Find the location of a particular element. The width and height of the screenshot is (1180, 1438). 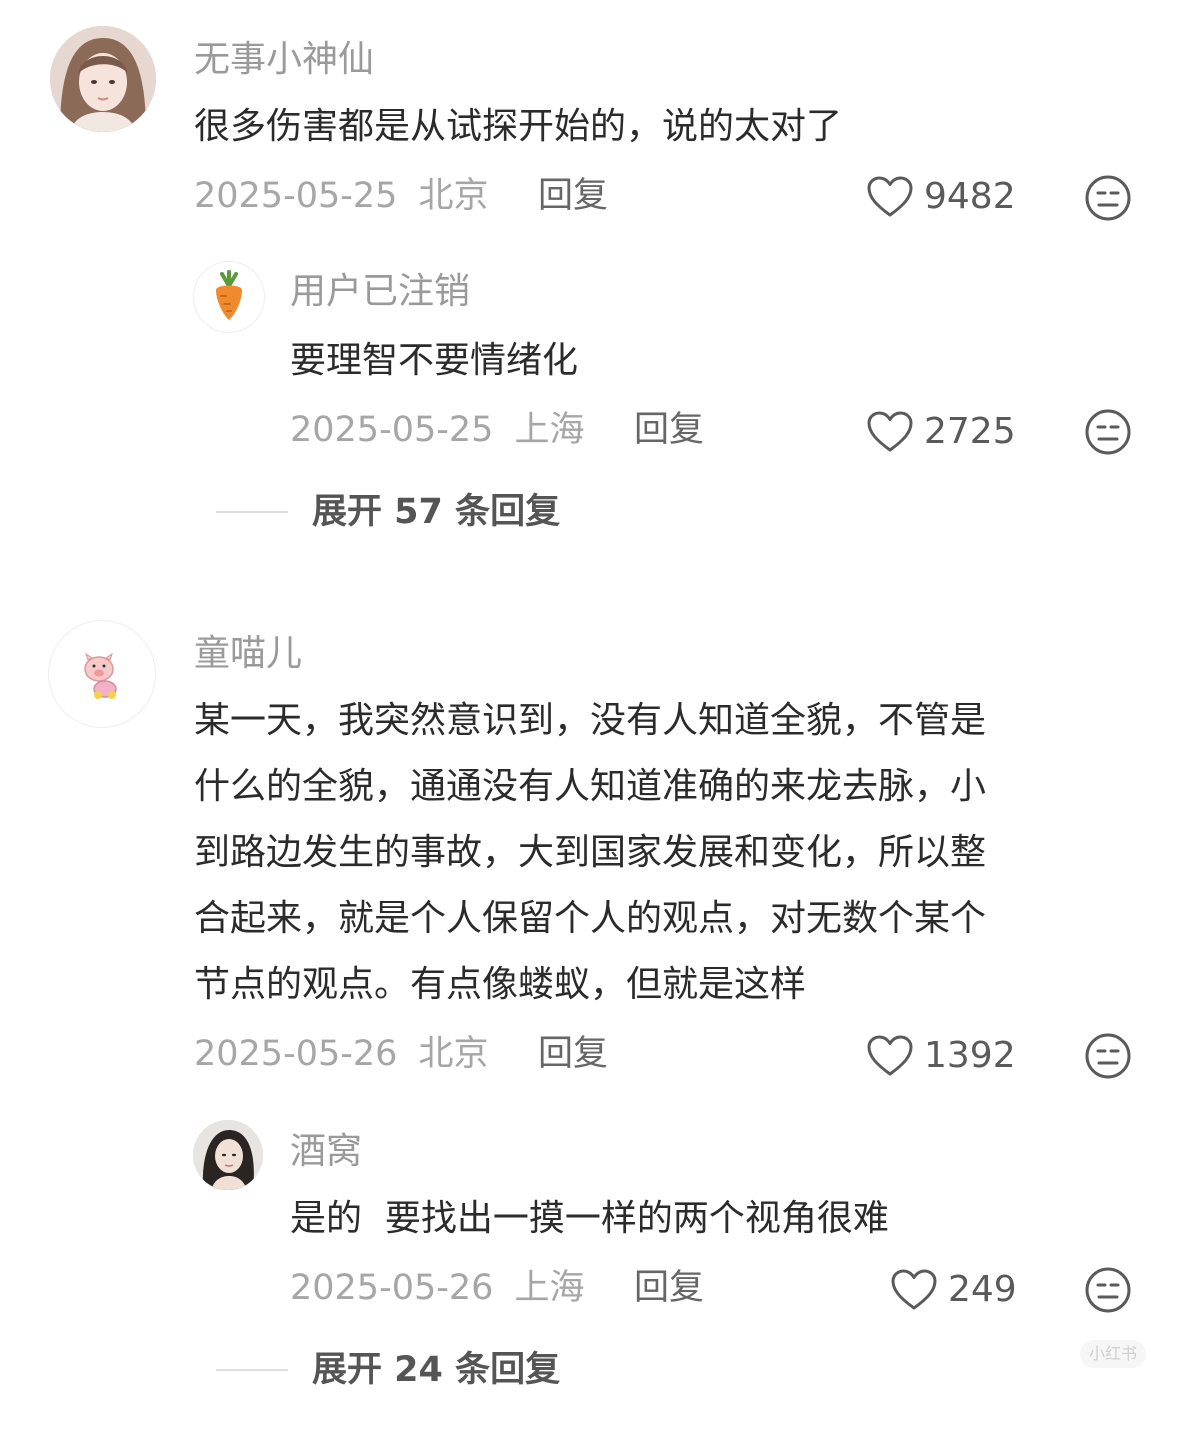

like-count: 2725 is located at coordinates (970, 431).